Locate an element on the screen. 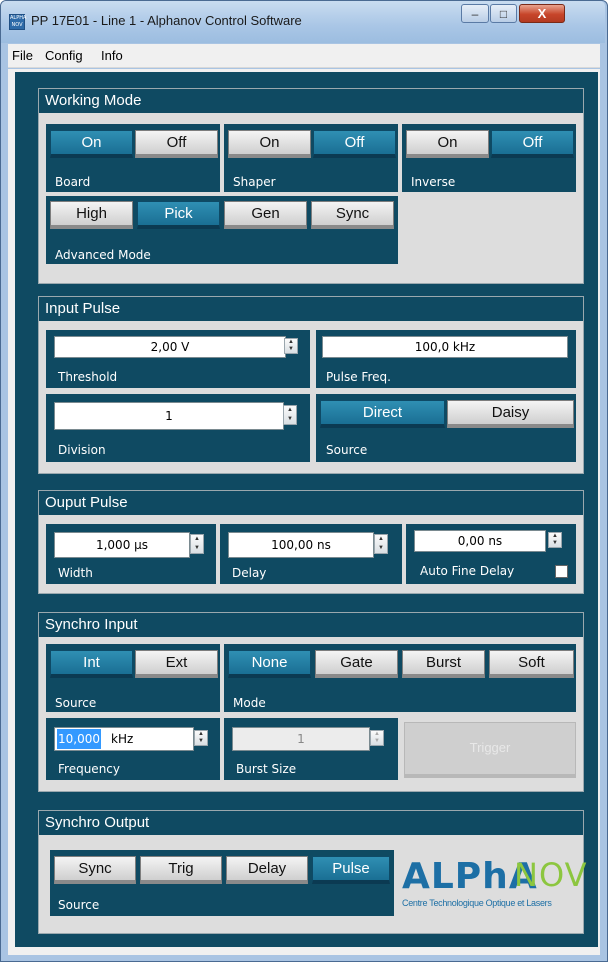 This screenshot has width=608, height=962. working-mode-title: Working Mode is located at coordinates (311, 101).